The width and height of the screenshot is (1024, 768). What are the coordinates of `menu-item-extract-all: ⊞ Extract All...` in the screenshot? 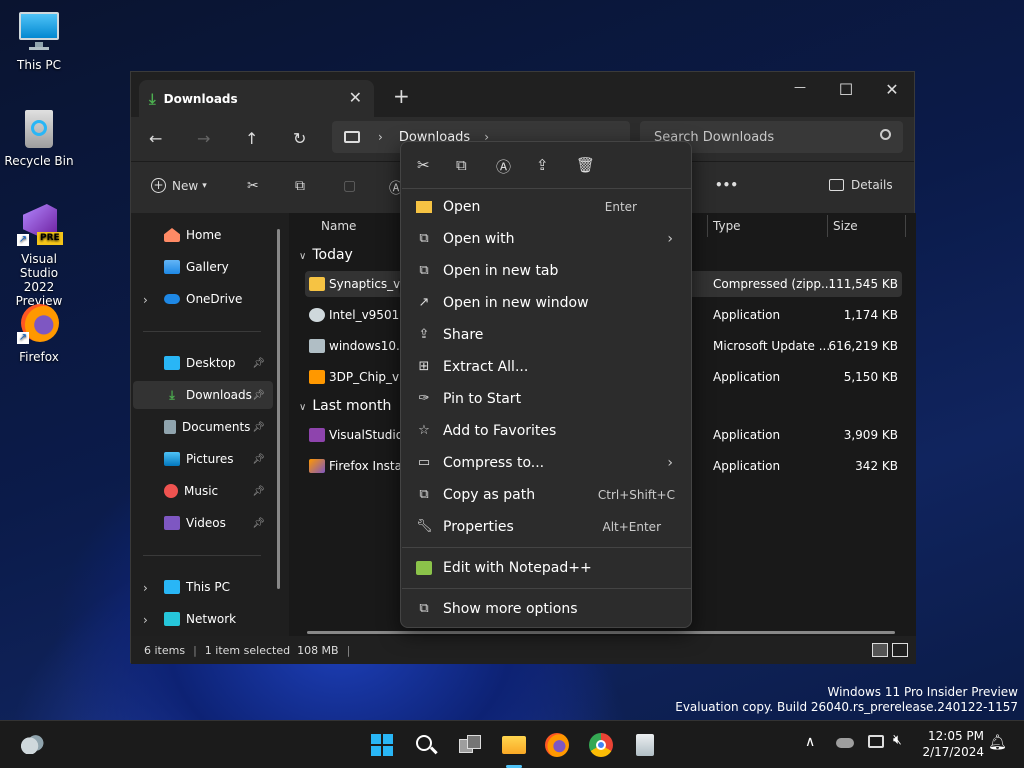 It's located at (546, 367).